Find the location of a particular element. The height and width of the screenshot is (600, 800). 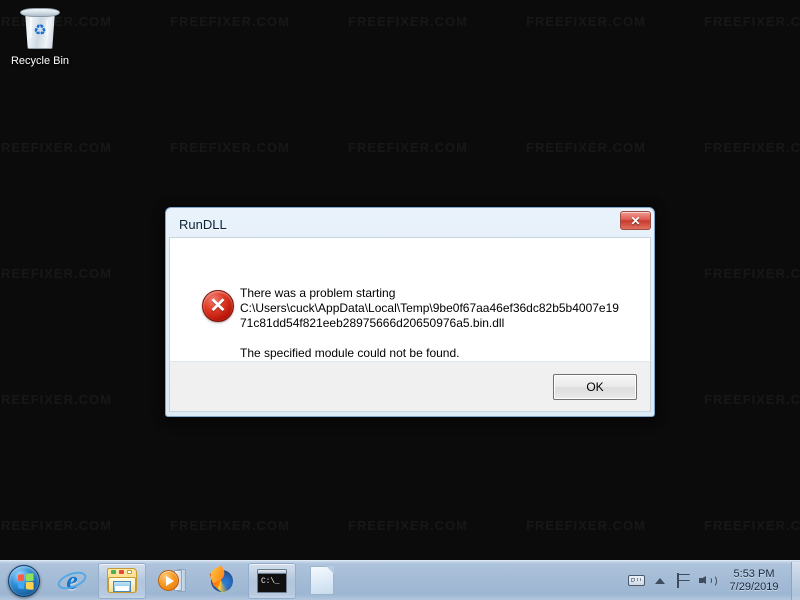

media-player-icon is located at coordinates (172, 581).